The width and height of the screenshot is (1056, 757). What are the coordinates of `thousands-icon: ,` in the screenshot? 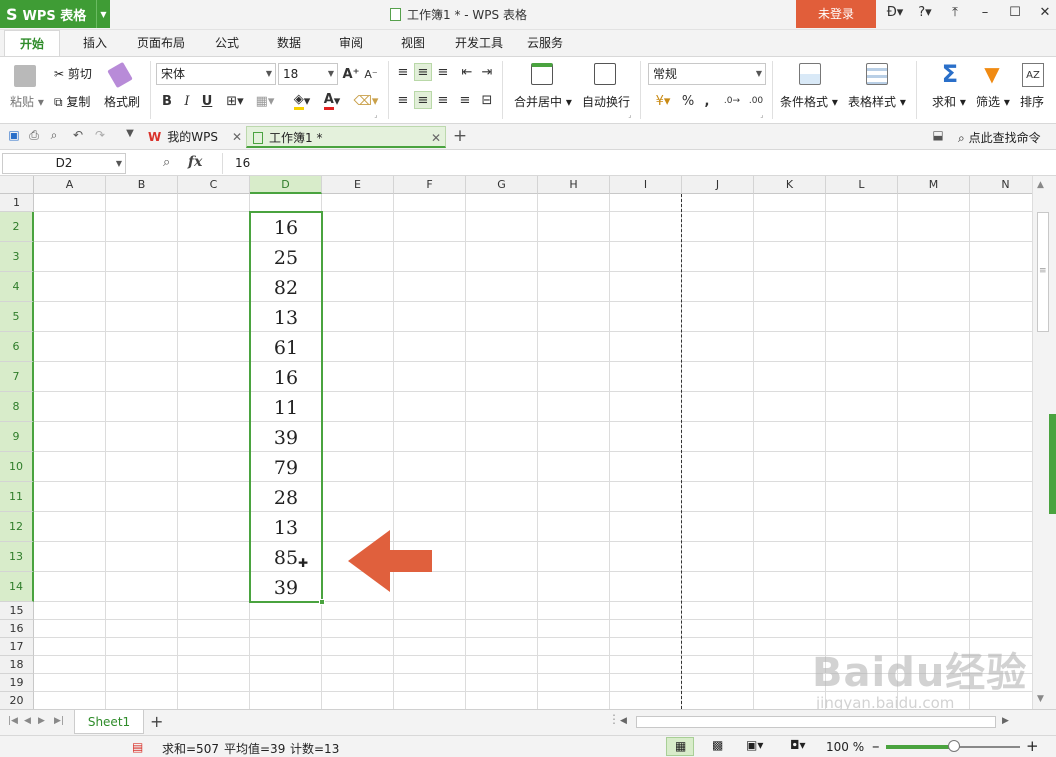 It's located at (707, 101).